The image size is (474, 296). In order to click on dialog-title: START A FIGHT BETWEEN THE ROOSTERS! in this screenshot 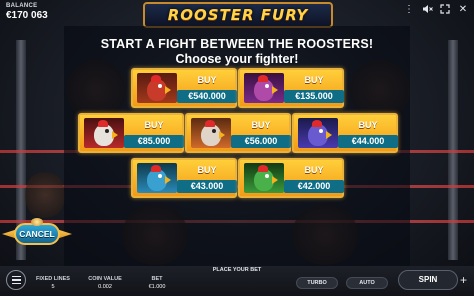, I will do `click(237, 44)`.